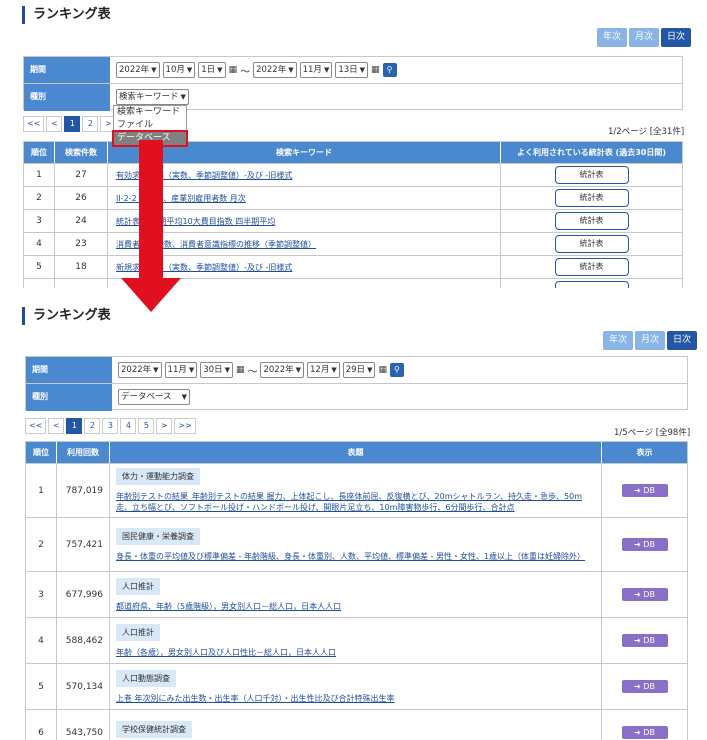 This screenshot has height=740, width=707. Describe the element at coordinates (81, 198) in the screenshot. I see `row-count: 26` at that location.